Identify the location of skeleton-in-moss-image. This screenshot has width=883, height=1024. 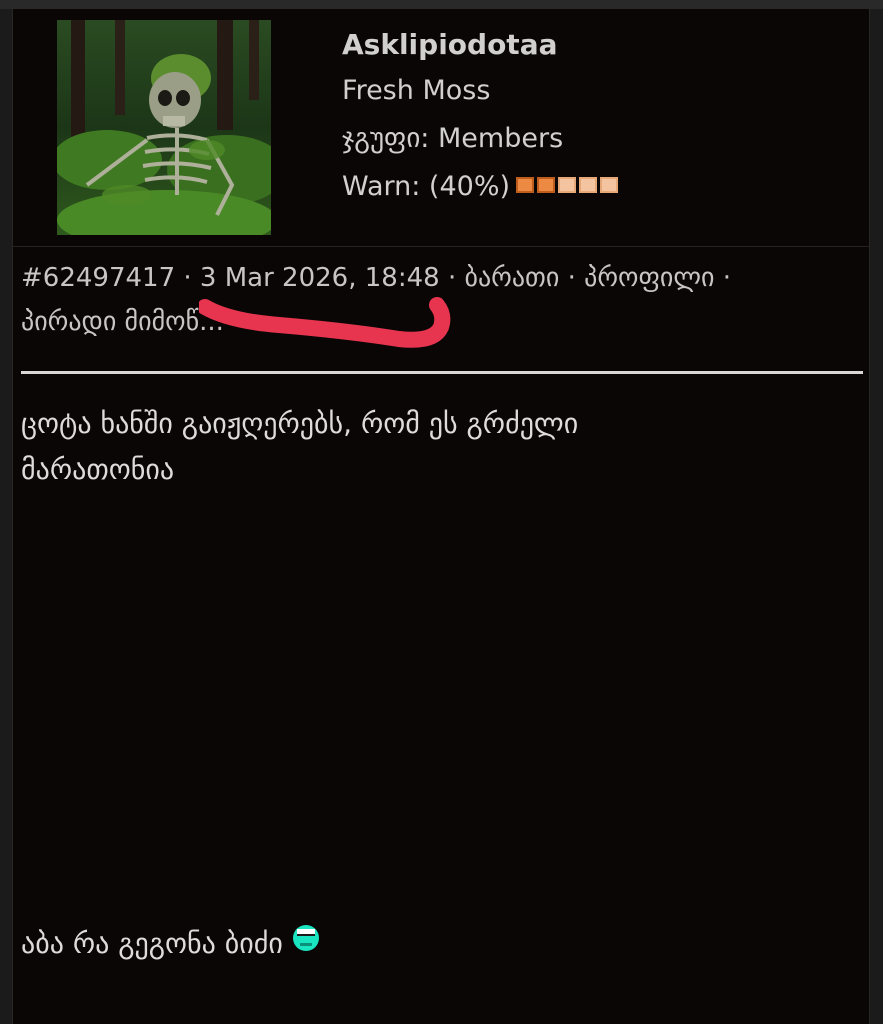
(164, 127).